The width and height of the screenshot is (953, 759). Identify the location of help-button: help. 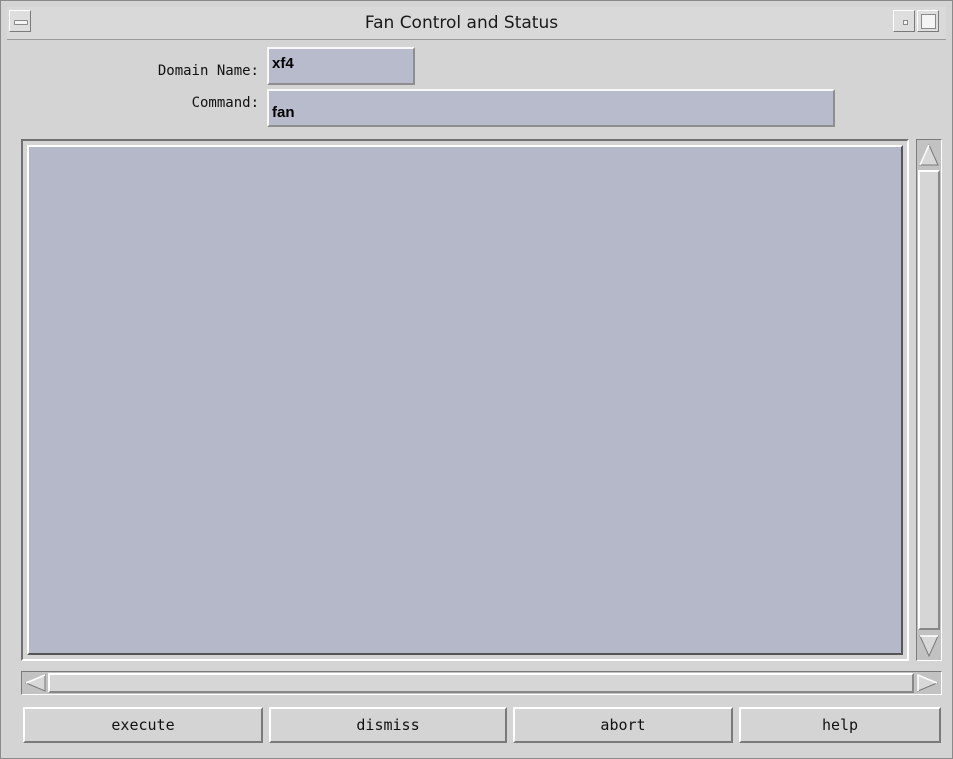
(840, 725).